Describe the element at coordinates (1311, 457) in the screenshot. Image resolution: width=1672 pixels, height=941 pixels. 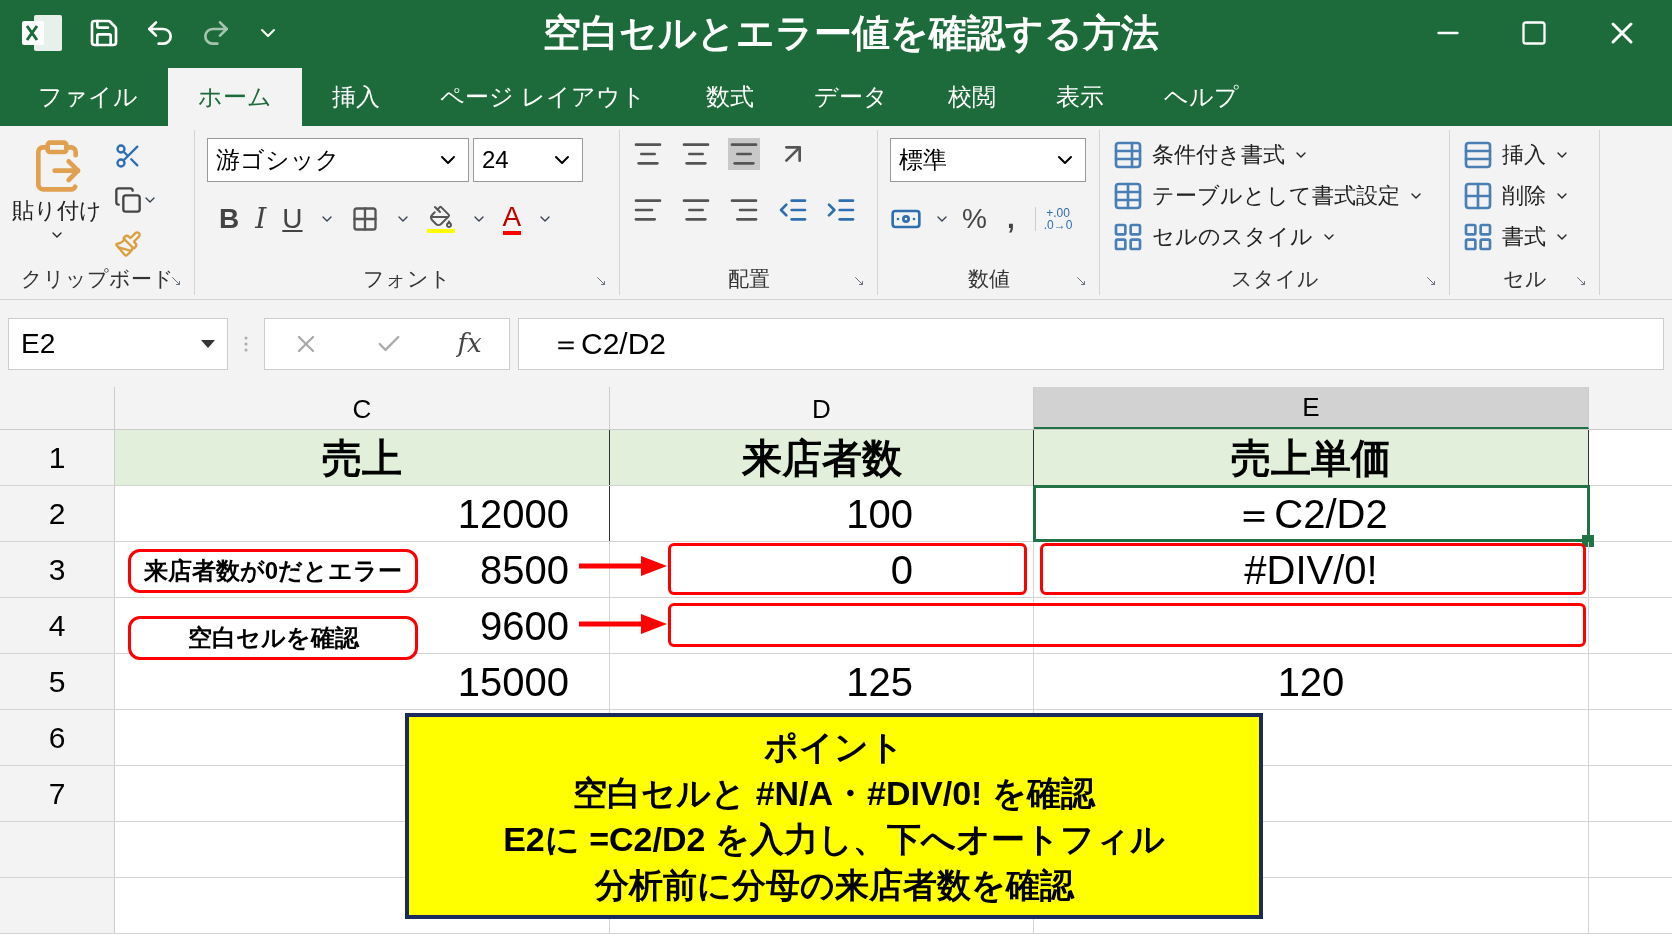
I see `table-cell: 売上単価` at that location.